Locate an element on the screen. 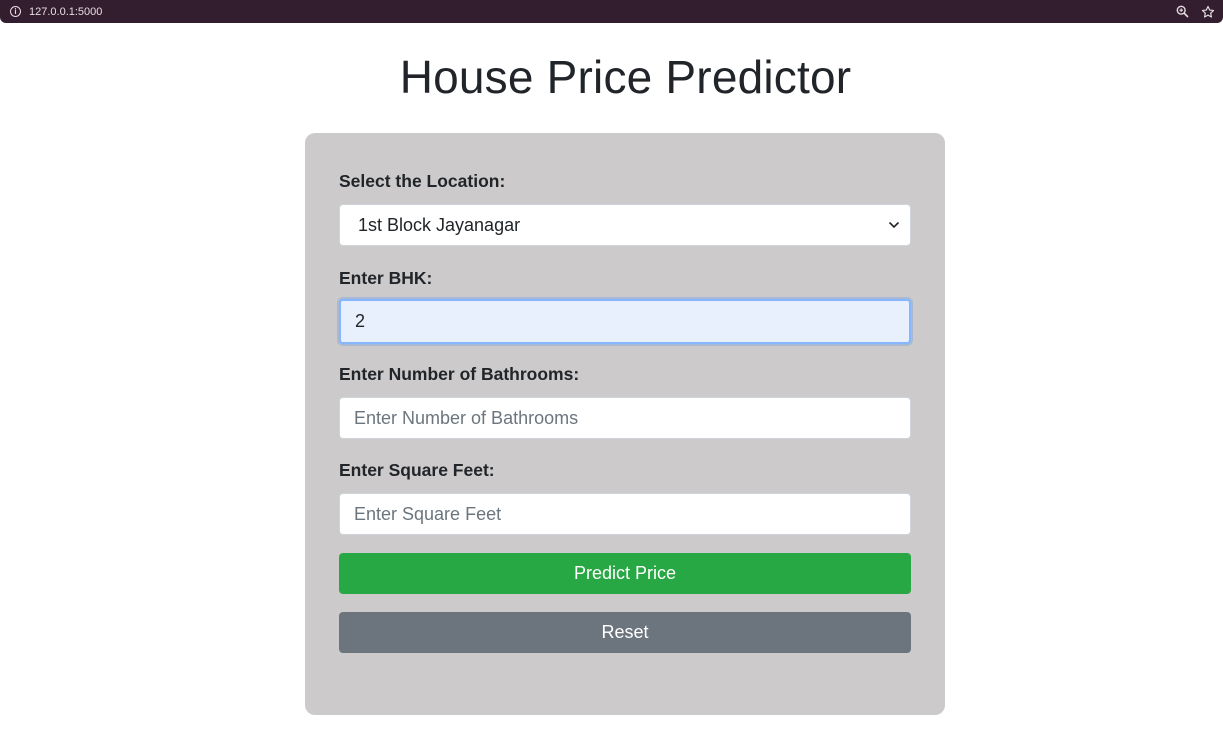 This screenshot has width=1223, height=740. bathrooms-label: Enter Number of Bathrooms: is located at coordinates (459, 374).